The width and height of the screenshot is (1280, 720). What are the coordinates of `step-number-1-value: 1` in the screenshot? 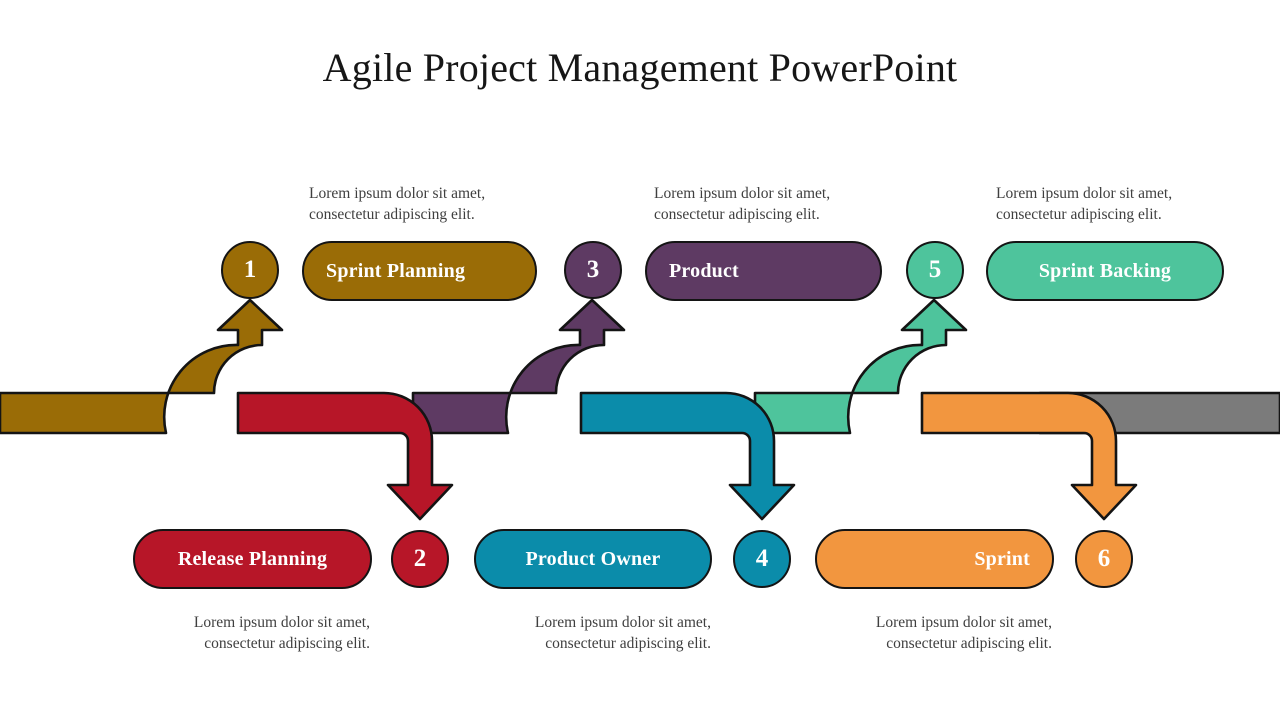 It's located at (250, 269).